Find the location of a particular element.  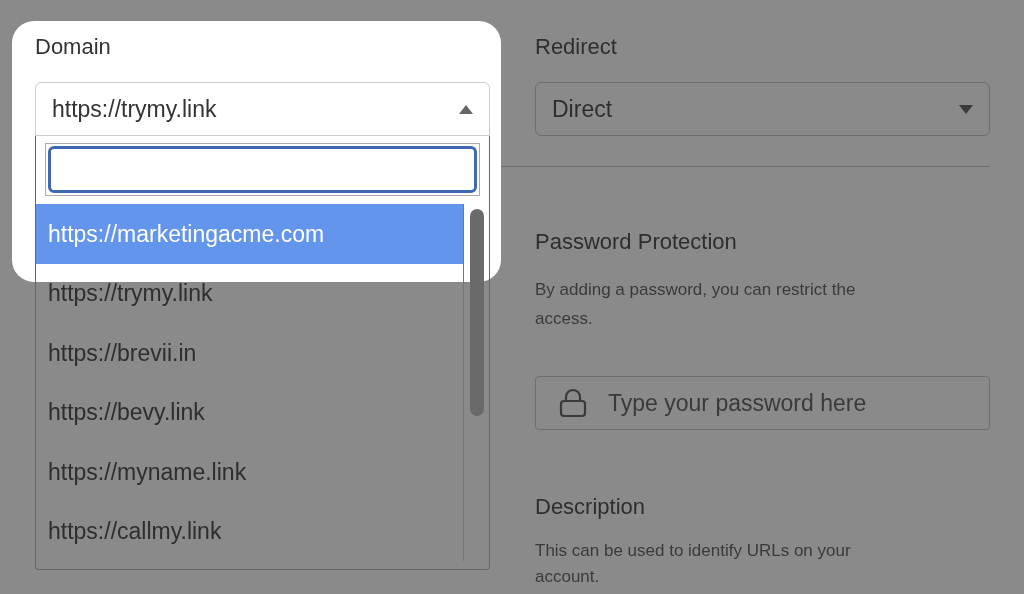

dropdown-option: https://brevii.in is located at coordinates (249, 353).